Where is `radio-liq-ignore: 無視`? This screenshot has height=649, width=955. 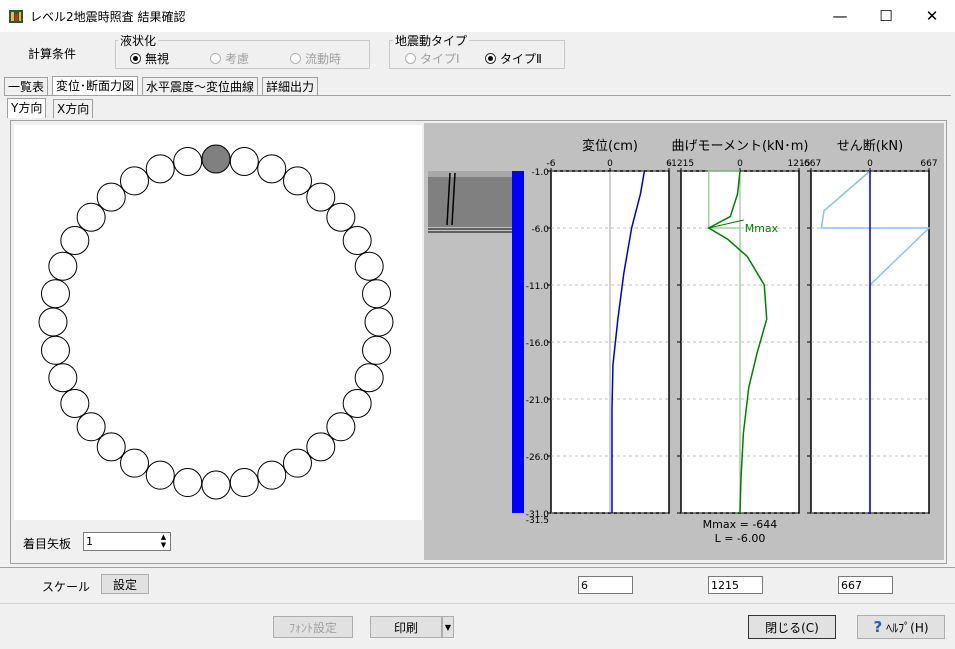 radio-liq-ignore: 無視 is located at coordinates (149, 58).